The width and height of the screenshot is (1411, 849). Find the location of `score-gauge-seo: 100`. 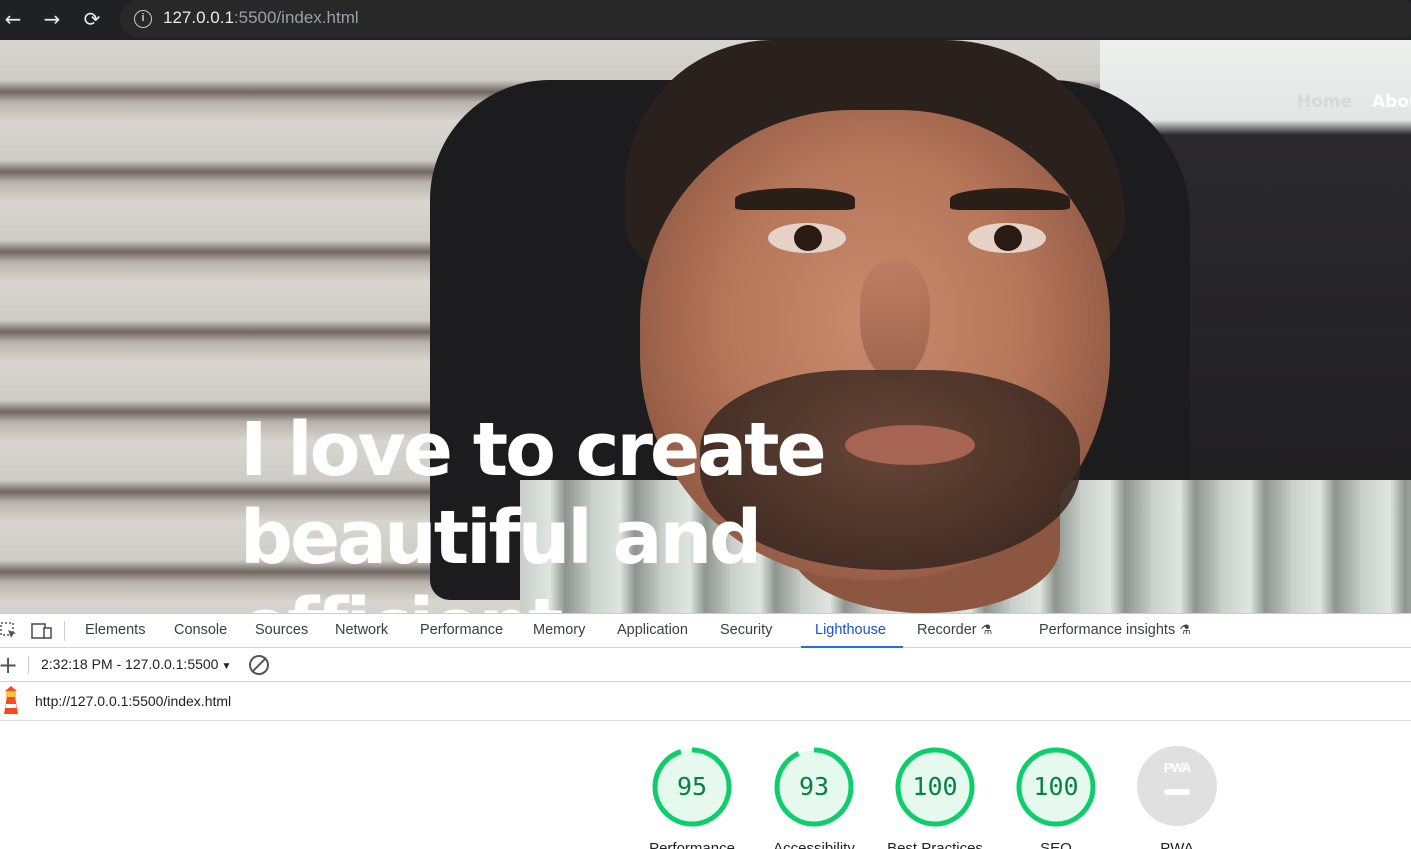

score-gauge-seo: 100 is located at coordinates (1056, 787).